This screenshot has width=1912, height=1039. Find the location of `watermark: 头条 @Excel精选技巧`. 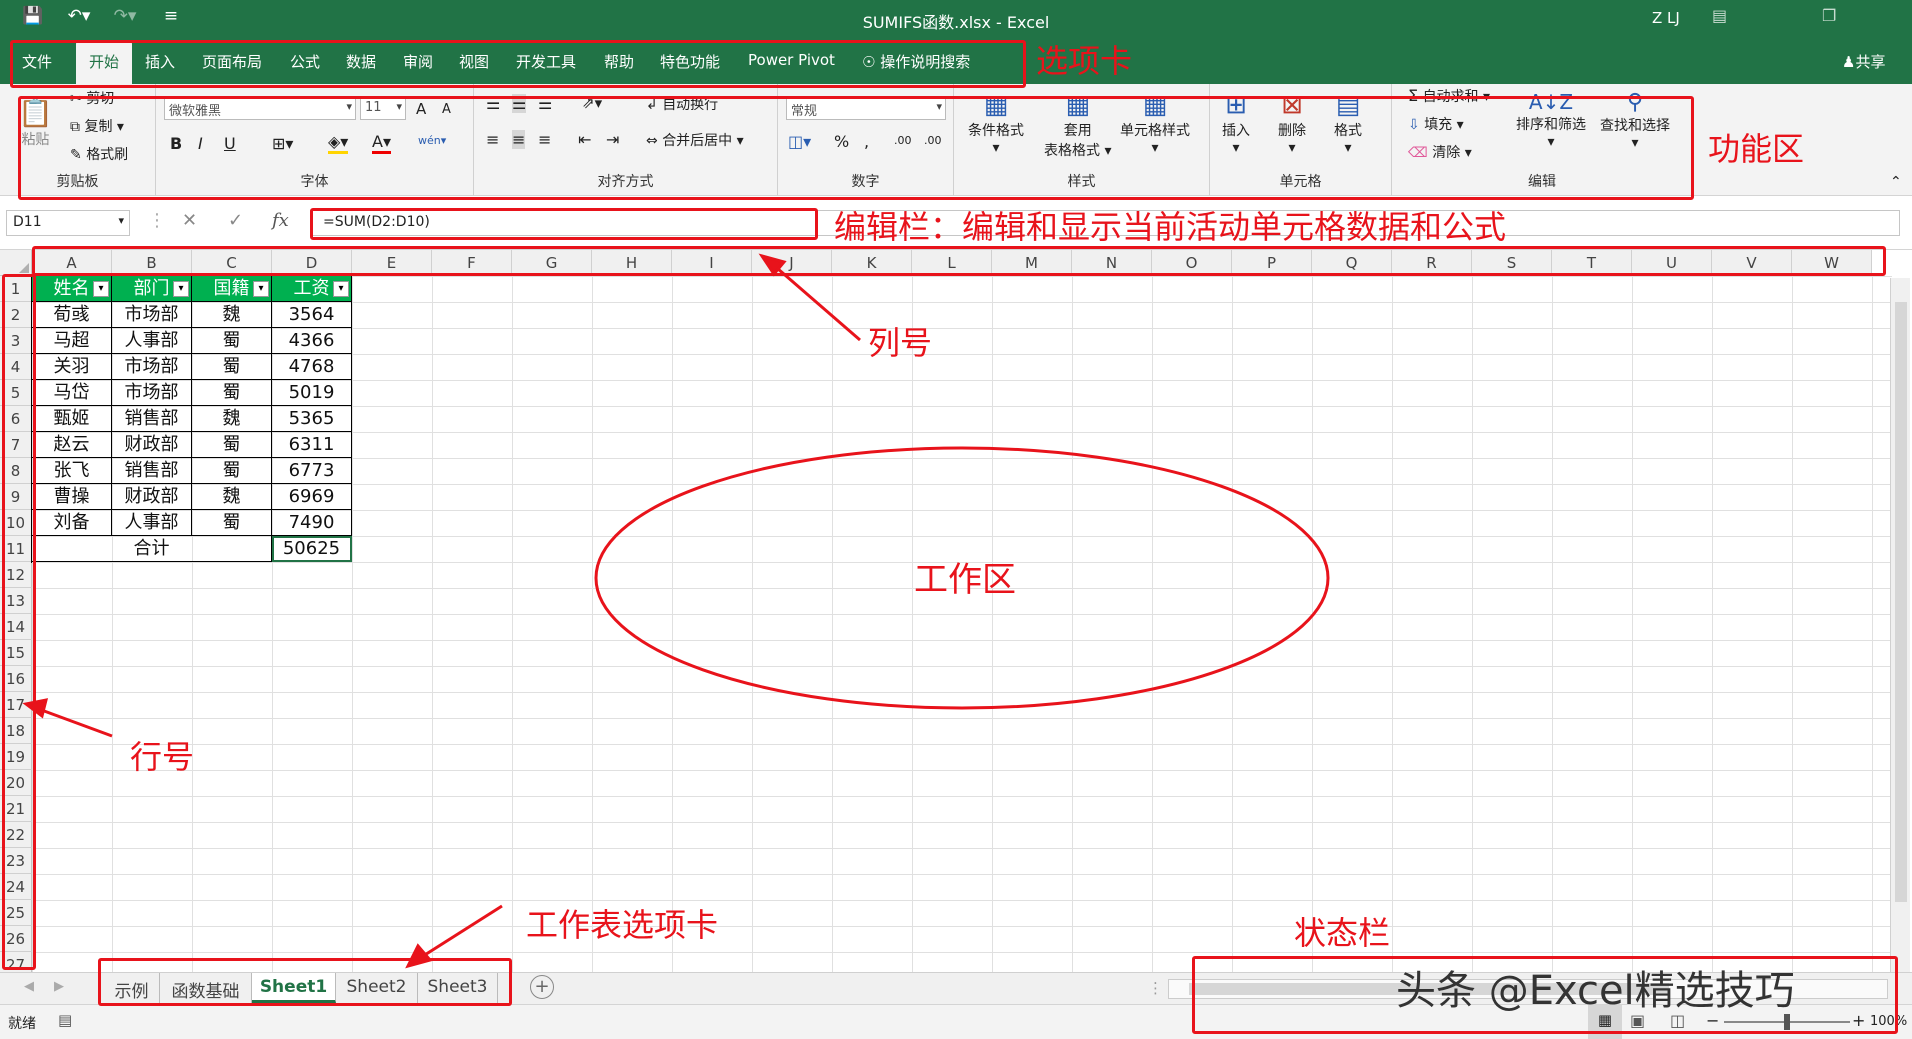

watermark: 头条 @Excel精选技巧 is located at coordinates (1595, 991).